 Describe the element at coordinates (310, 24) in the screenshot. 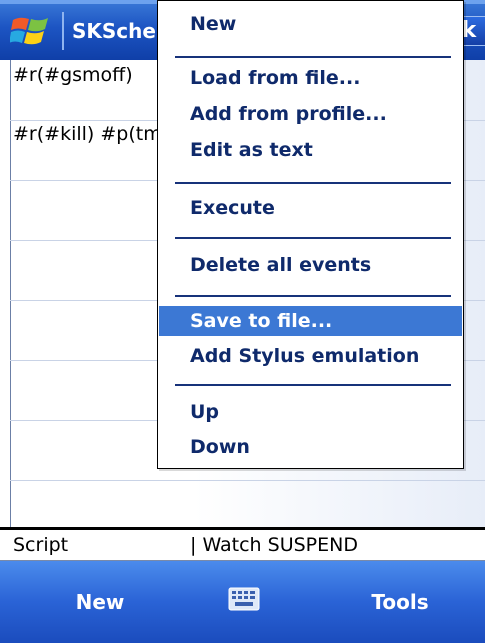

I see `menu-item-new: New` at that location.